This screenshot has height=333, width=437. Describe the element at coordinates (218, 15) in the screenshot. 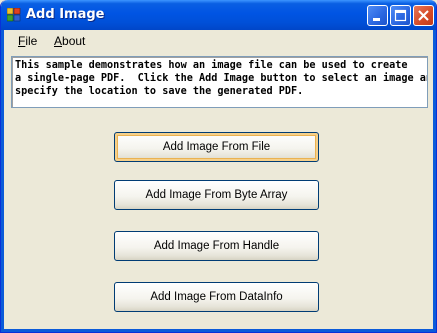

I see `title-bar: Add Image` at that location.